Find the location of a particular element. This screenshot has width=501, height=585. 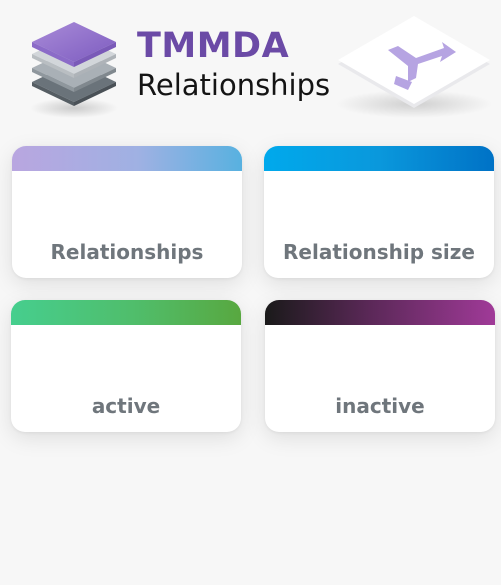

card-label: Relationship size is located at coordinates (379, 252).